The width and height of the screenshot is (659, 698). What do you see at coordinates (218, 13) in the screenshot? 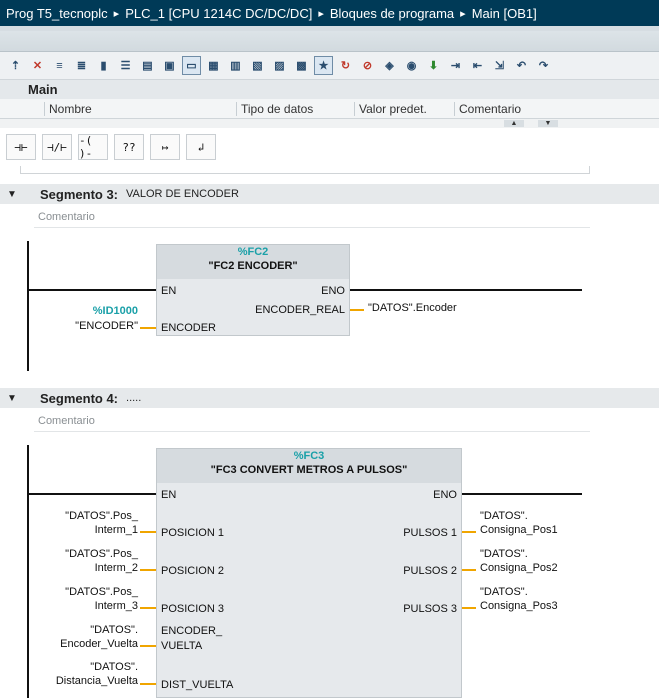
I see `breadcrumb-device: PLC_1 [CPU 1214C DC/DC/DC]` at bounding box center [218, 13].